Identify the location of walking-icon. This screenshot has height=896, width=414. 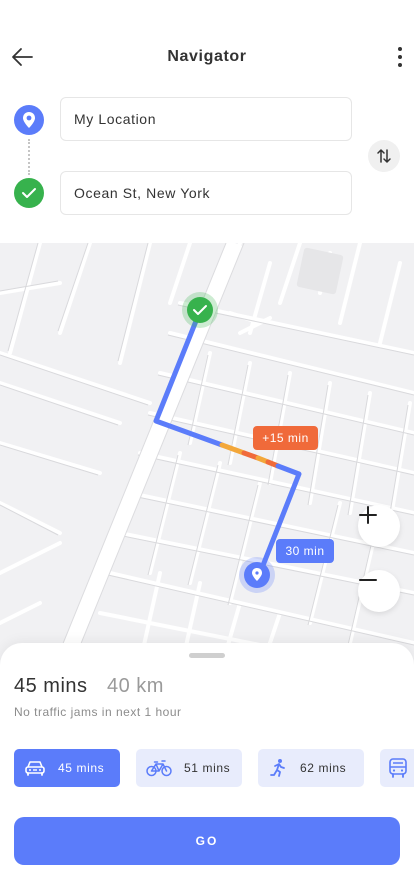
(278, 768).